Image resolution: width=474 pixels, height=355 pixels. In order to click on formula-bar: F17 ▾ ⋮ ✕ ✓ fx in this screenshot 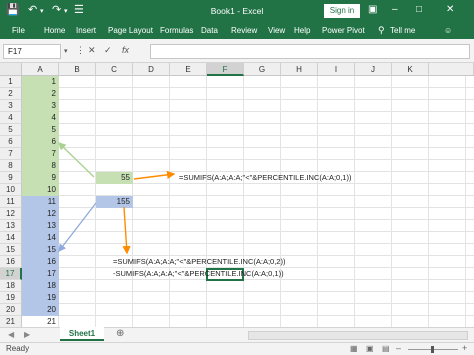, I will do `click(237, 51)`.